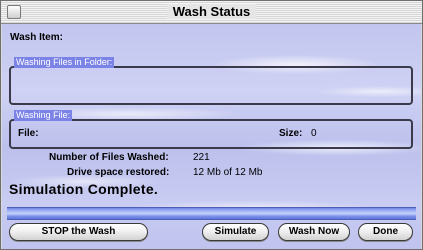 The image size is (423, 250). Describe the element at coordinates (118, 172) in the screenshot. I see `space-restored-label: Drive space restored:` at that location.